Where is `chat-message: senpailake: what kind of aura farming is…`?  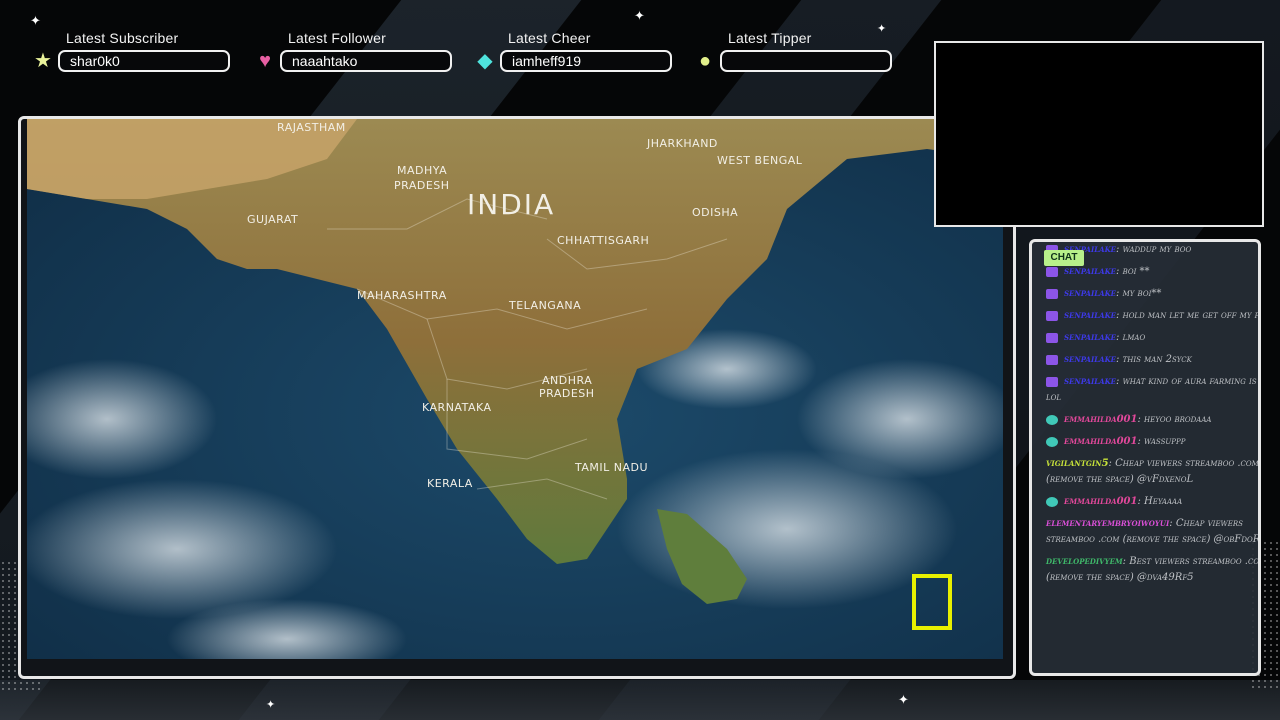 chat-message: senpailake: what kind of aura farming is… is located at coordinates (1152, 390).